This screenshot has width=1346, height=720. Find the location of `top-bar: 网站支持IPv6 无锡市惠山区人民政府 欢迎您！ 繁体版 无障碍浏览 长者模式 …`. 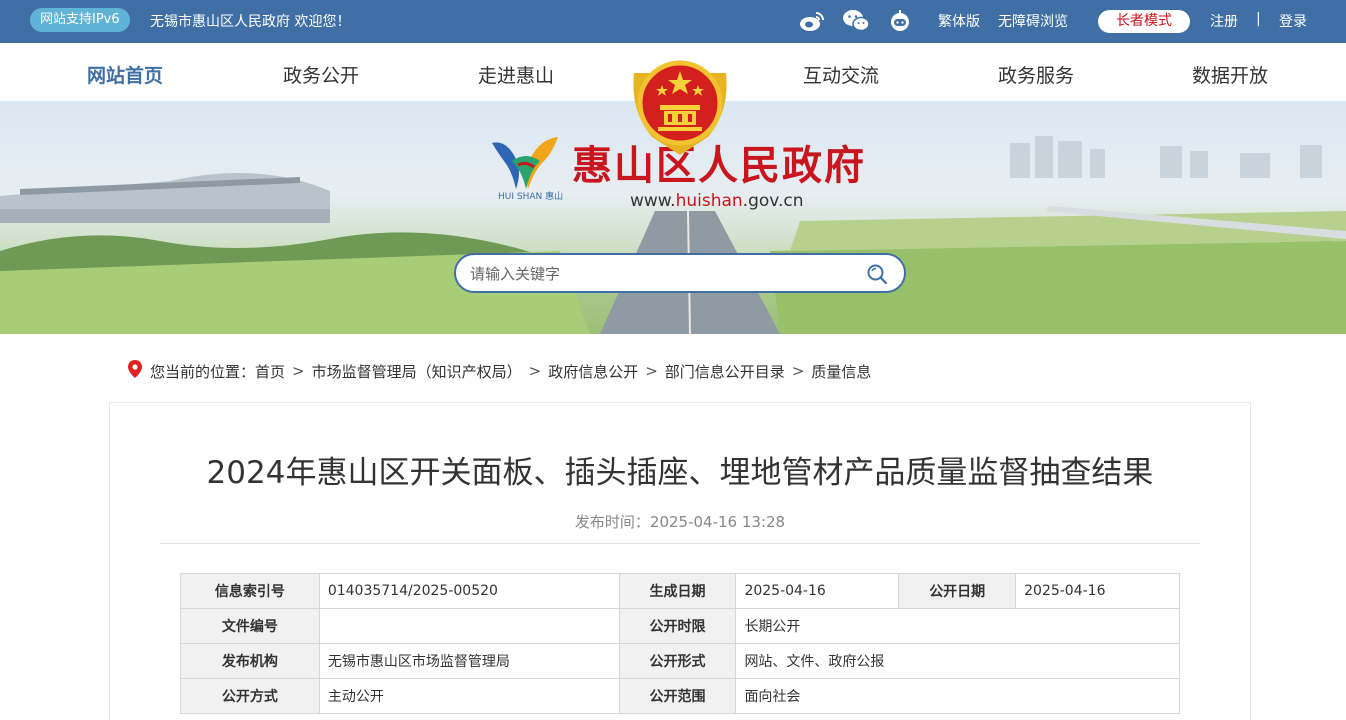

top-bar: 网站支持IPv6 无锡市惠山区人民政府 欢迎您！ 繁体版 无障碍浏览 长者模式 … is located at coordinates (673, 21).